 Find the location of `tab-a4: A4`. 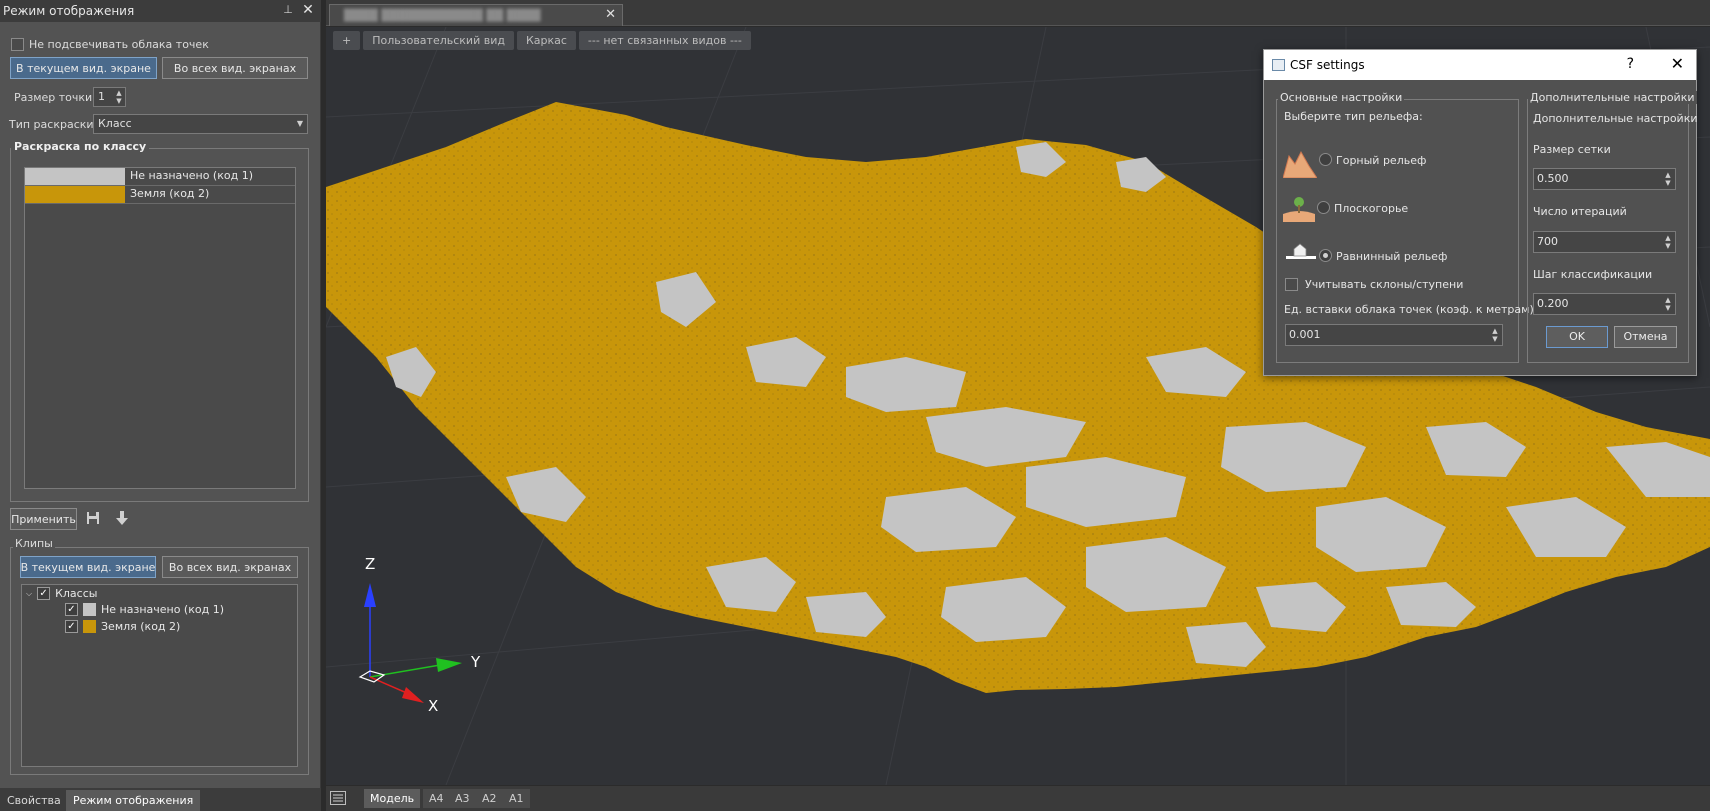

tab-a4: A4 is located at coordinates (436, 798).